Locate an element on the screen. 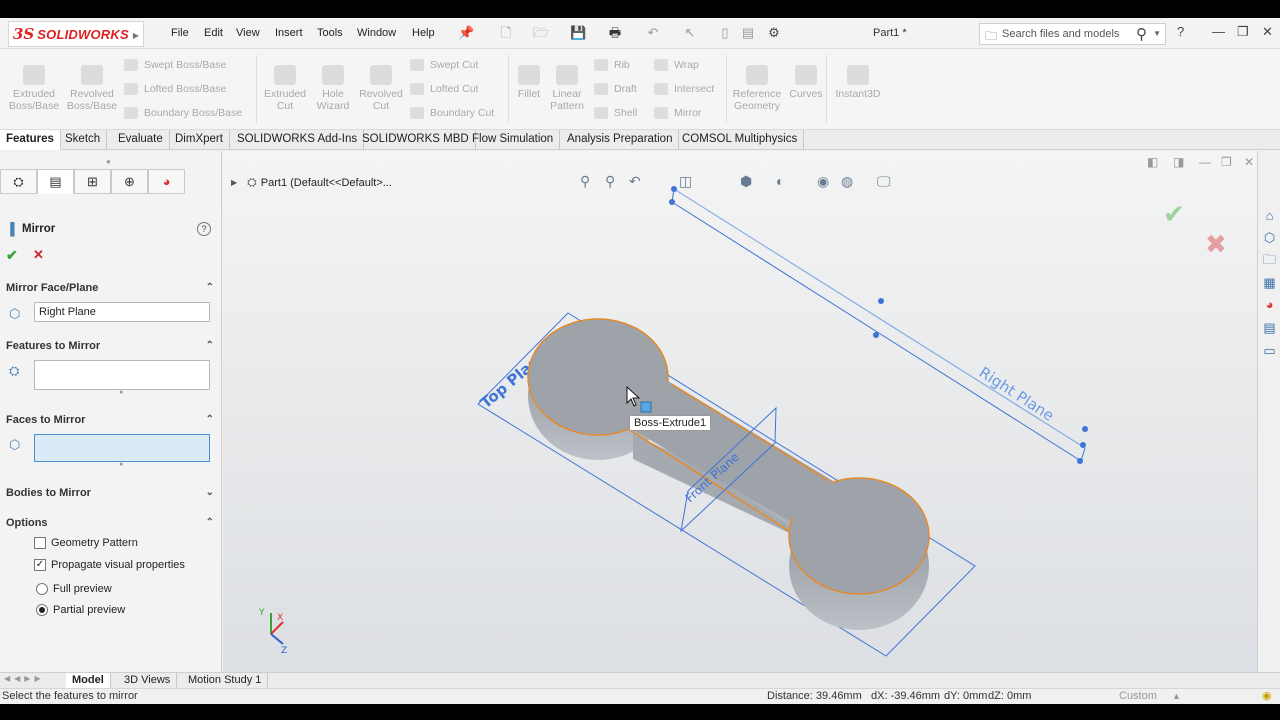 The image size is (1280, 720). print-icon: 🖶 is located at coordinates (615, 33).